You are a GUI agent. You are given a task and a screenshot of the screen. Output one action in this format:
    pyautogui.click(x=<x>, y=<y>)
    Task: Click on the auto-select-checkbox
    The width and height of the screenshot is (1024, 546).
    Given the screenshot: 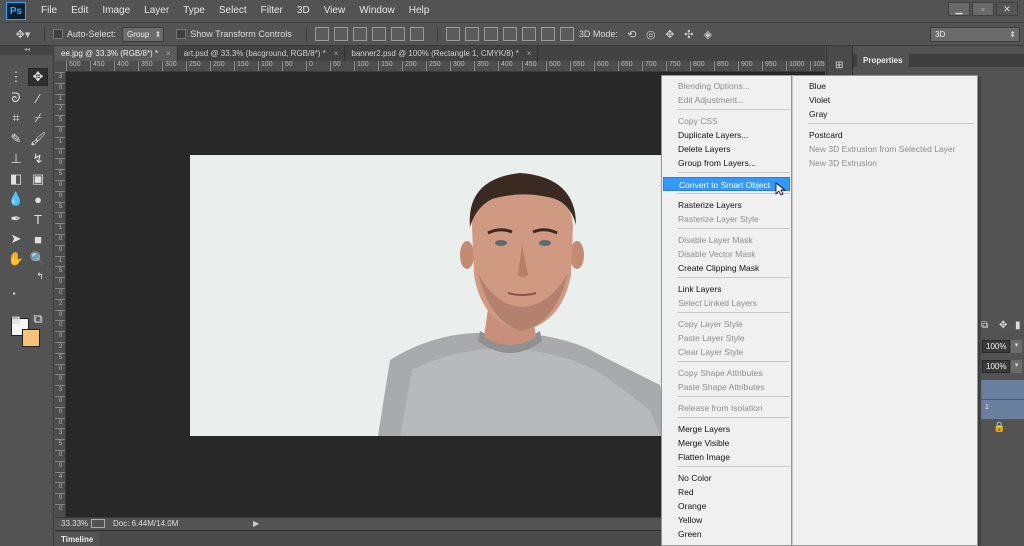 What is the action you would take?
    pyautogui.click(x=58, y=34)
    